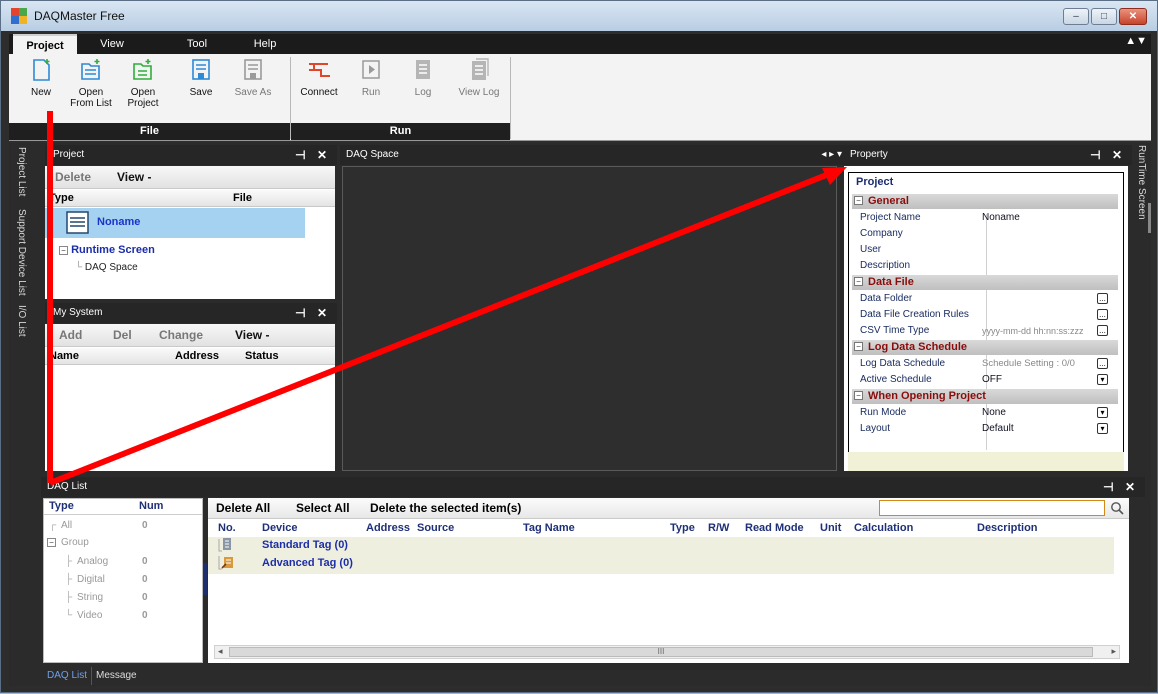  Describe the element at coordinates (205, 579) in the screenshot. I see `splitter-grip` at that location.